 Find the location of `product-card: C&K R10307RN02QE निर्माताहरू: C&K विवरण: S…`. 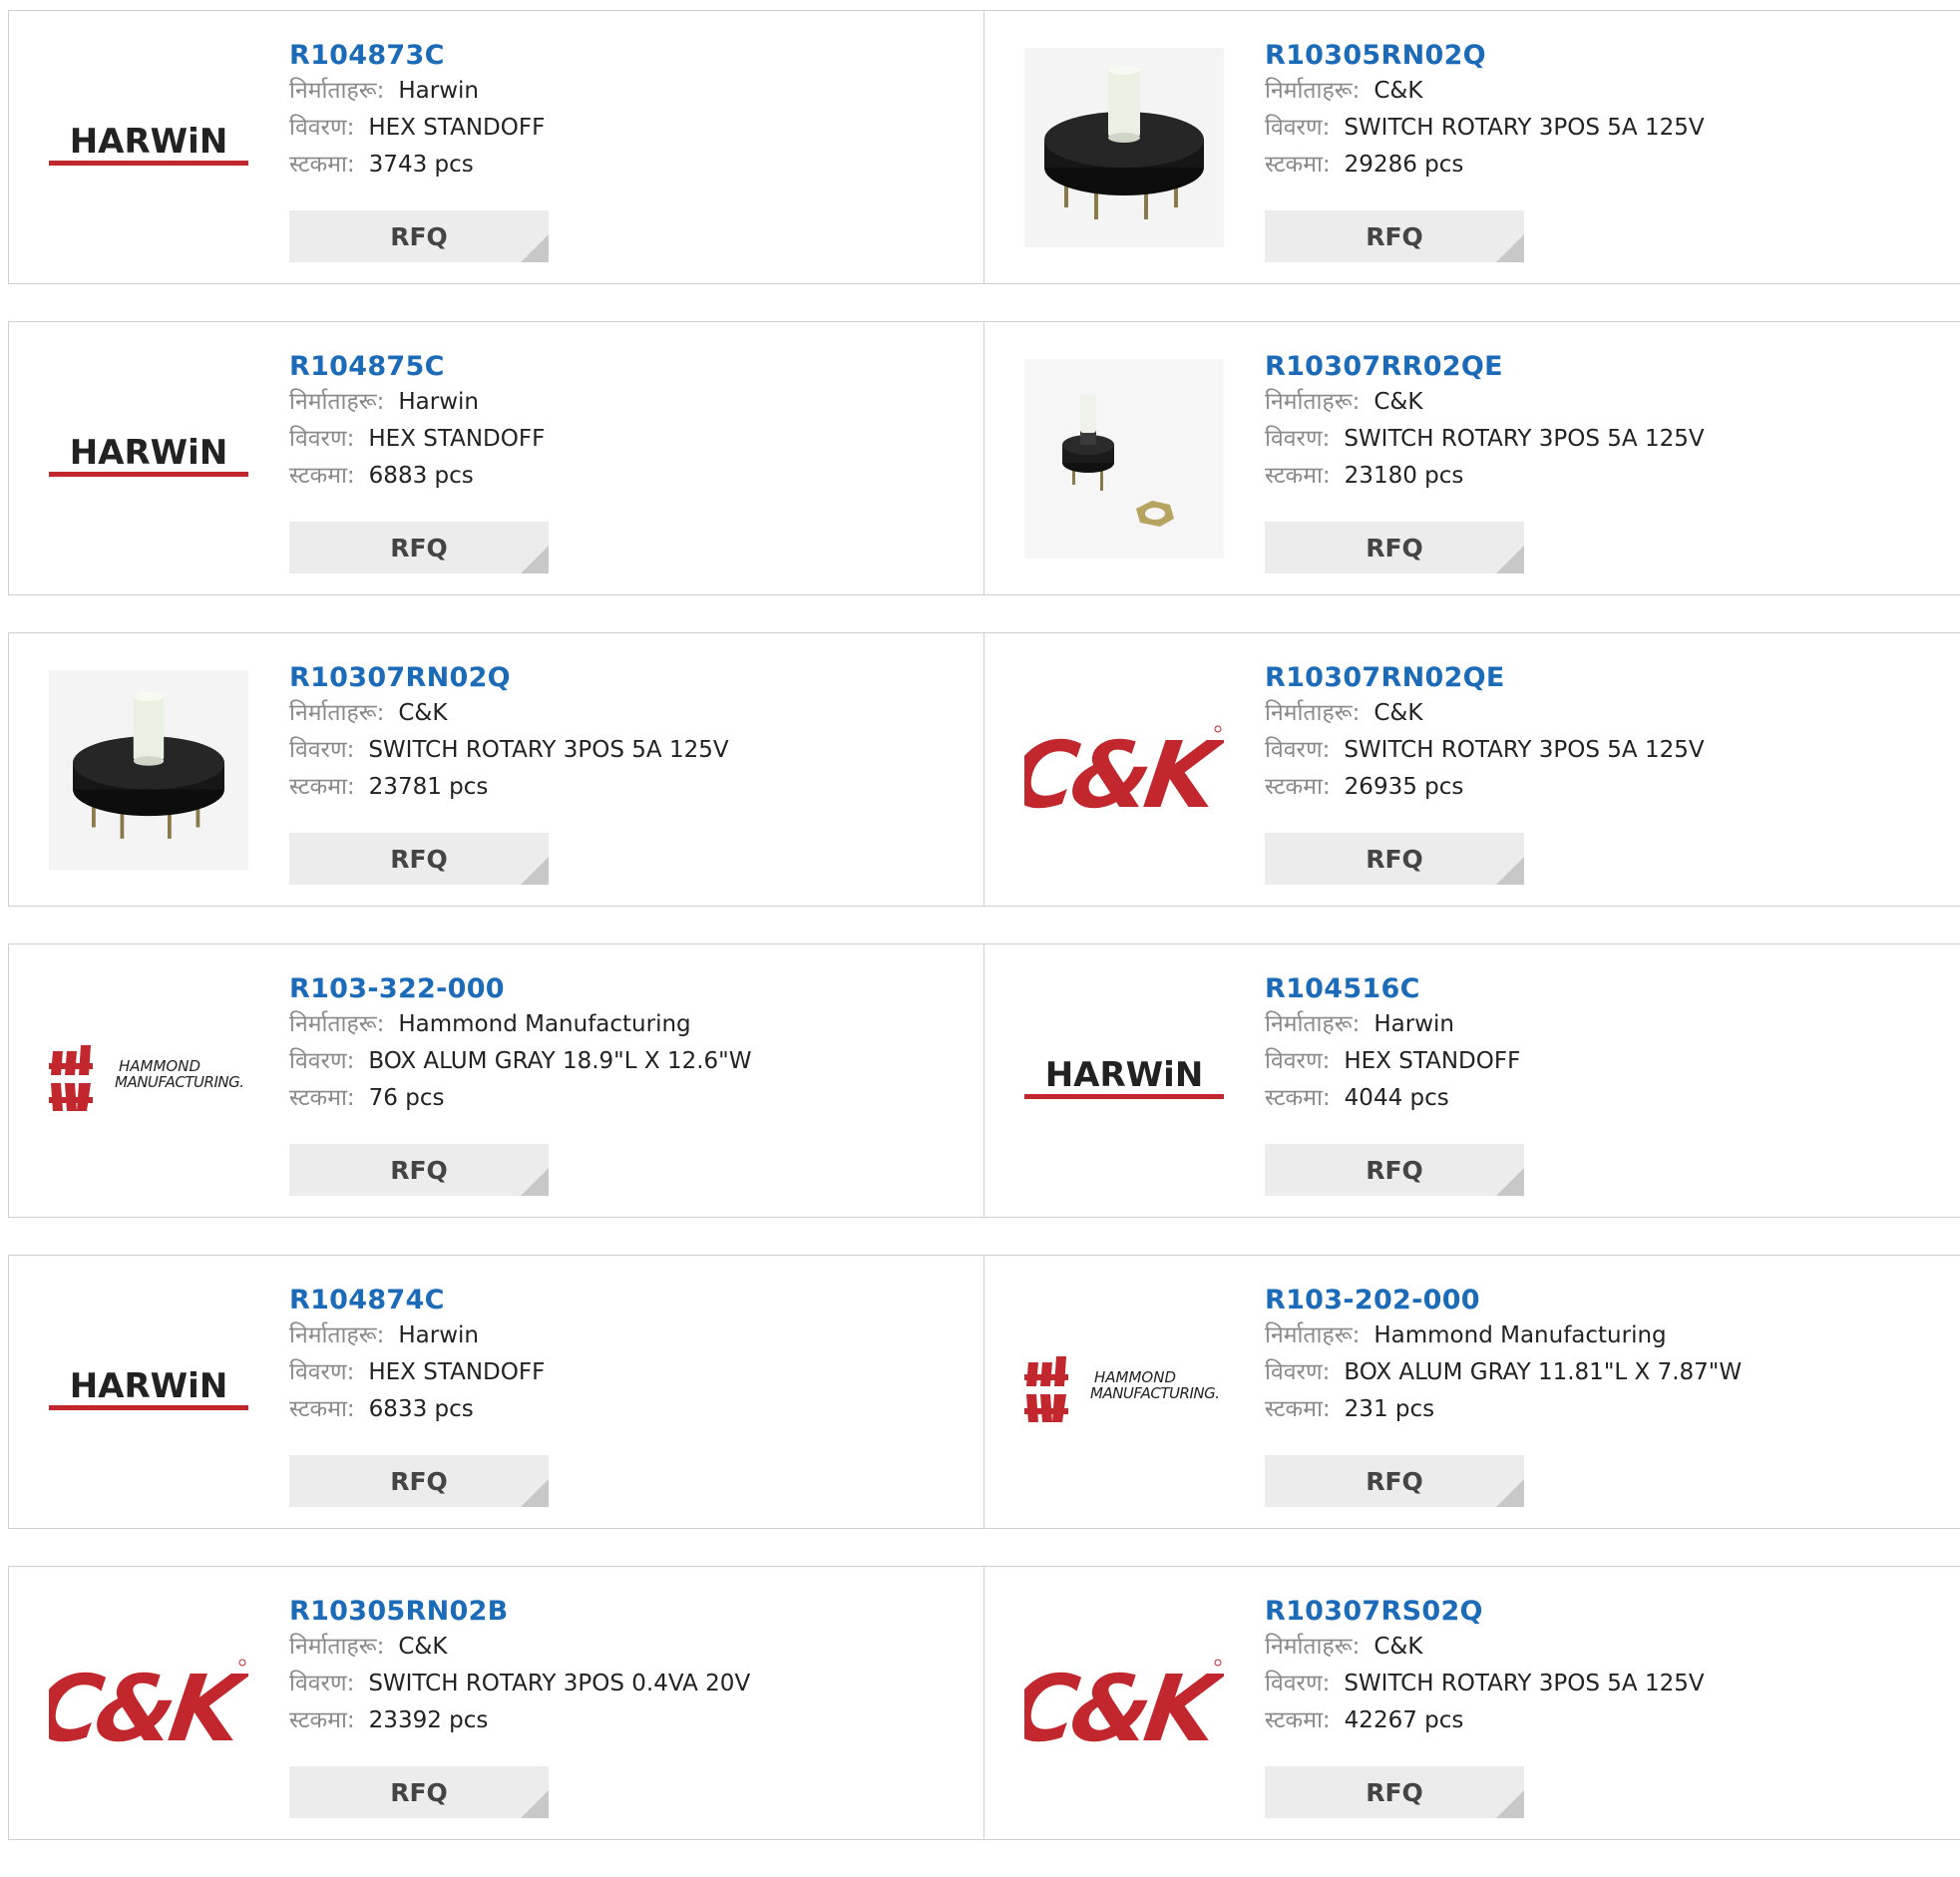

product-card: C&K R10307RN02QE निर्माताहरू: C&K विवरण: S… is located at coordinates (1471, 769).